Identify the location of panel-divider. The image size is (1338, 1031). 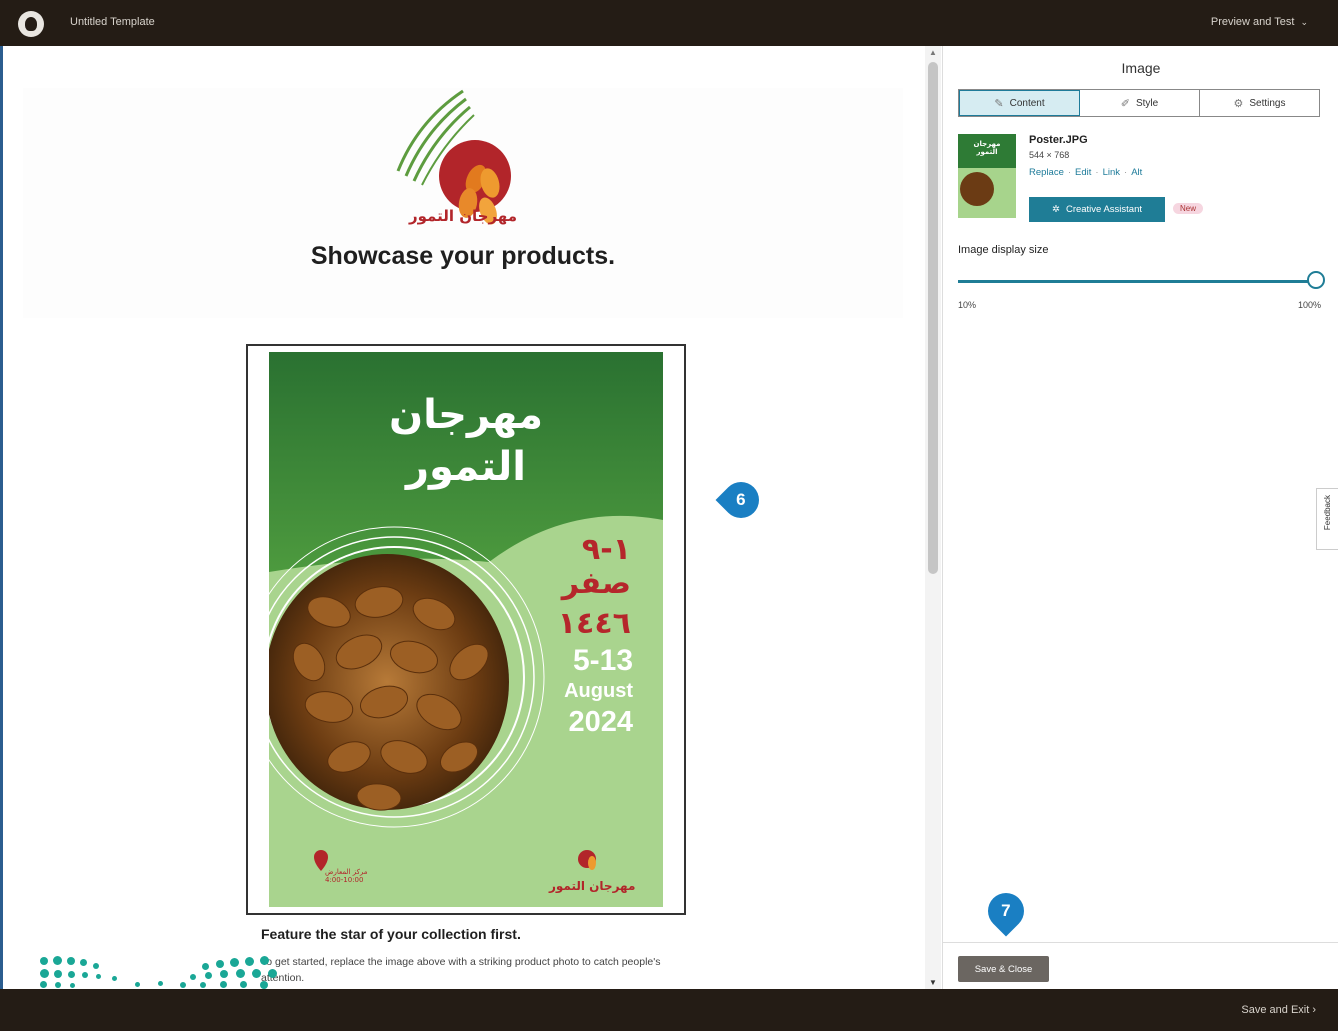
(1140, 942).